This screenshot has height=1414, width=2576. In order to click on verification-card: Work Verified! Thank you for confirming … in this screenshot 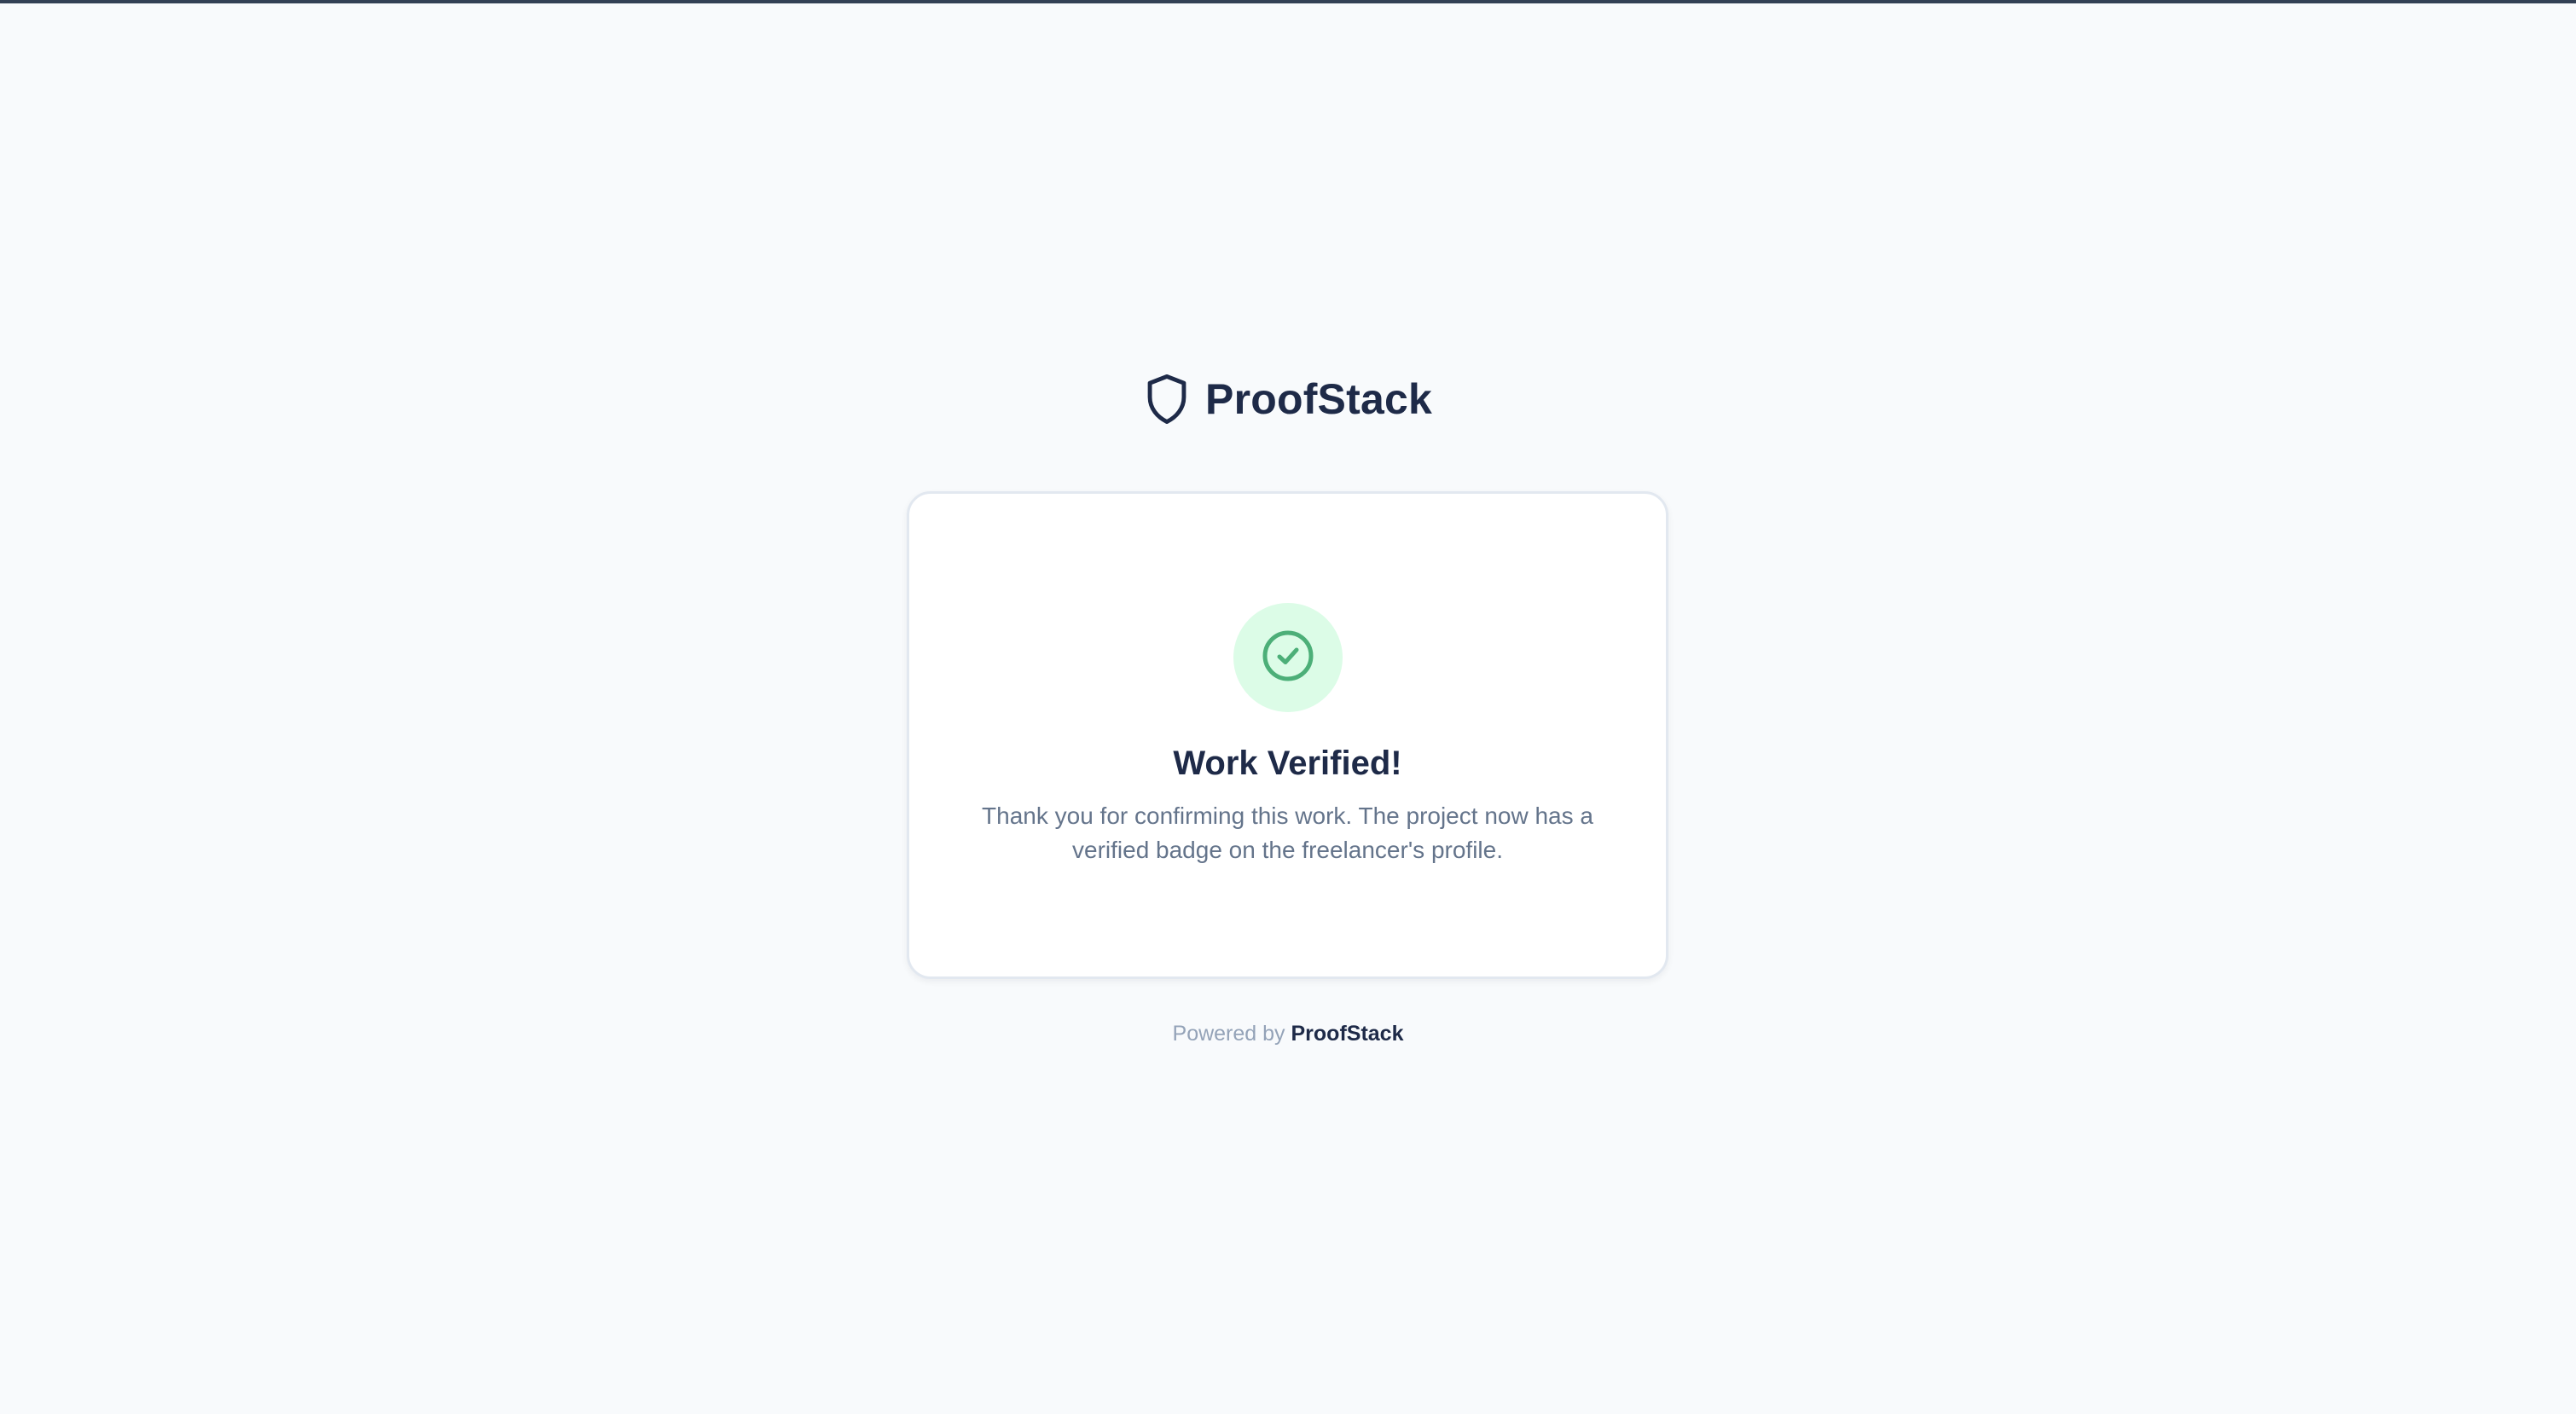, I will do `click(1287, 735)`.